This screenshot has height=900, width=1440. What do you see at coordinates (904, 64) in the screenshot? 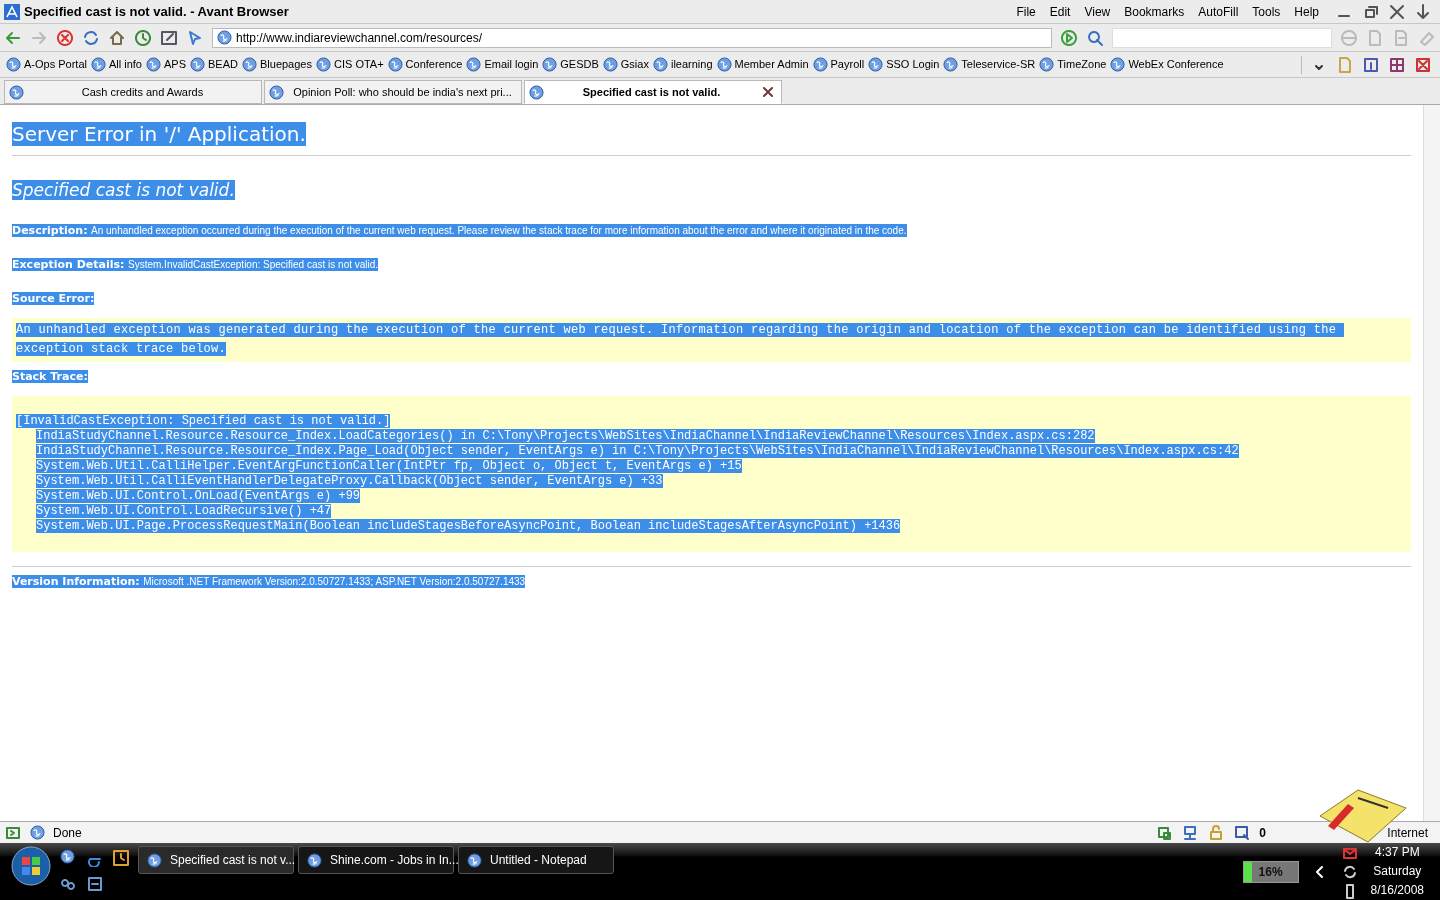
I see `bookmark-link: SSO Login` at bounding box center [904, 64].